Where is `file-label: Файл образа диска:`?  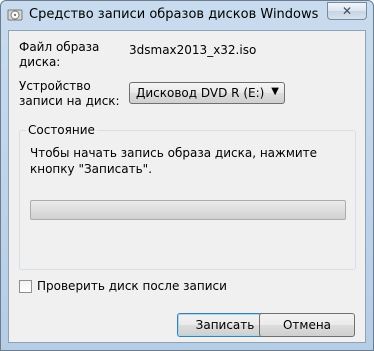
file-label: Файл образа диска: is located at coordinates (59, 54).